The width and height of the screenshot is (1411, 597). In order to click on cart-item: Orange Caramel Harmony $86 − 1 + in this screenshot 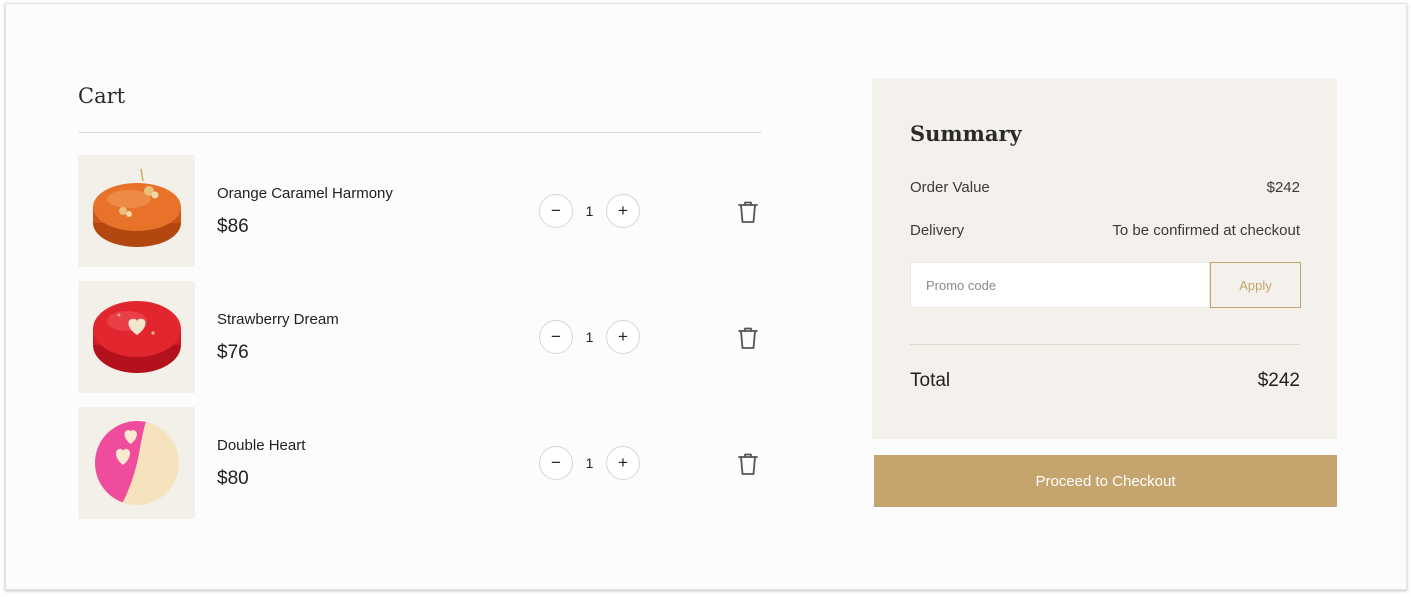, I will do `click(420, 211)`.